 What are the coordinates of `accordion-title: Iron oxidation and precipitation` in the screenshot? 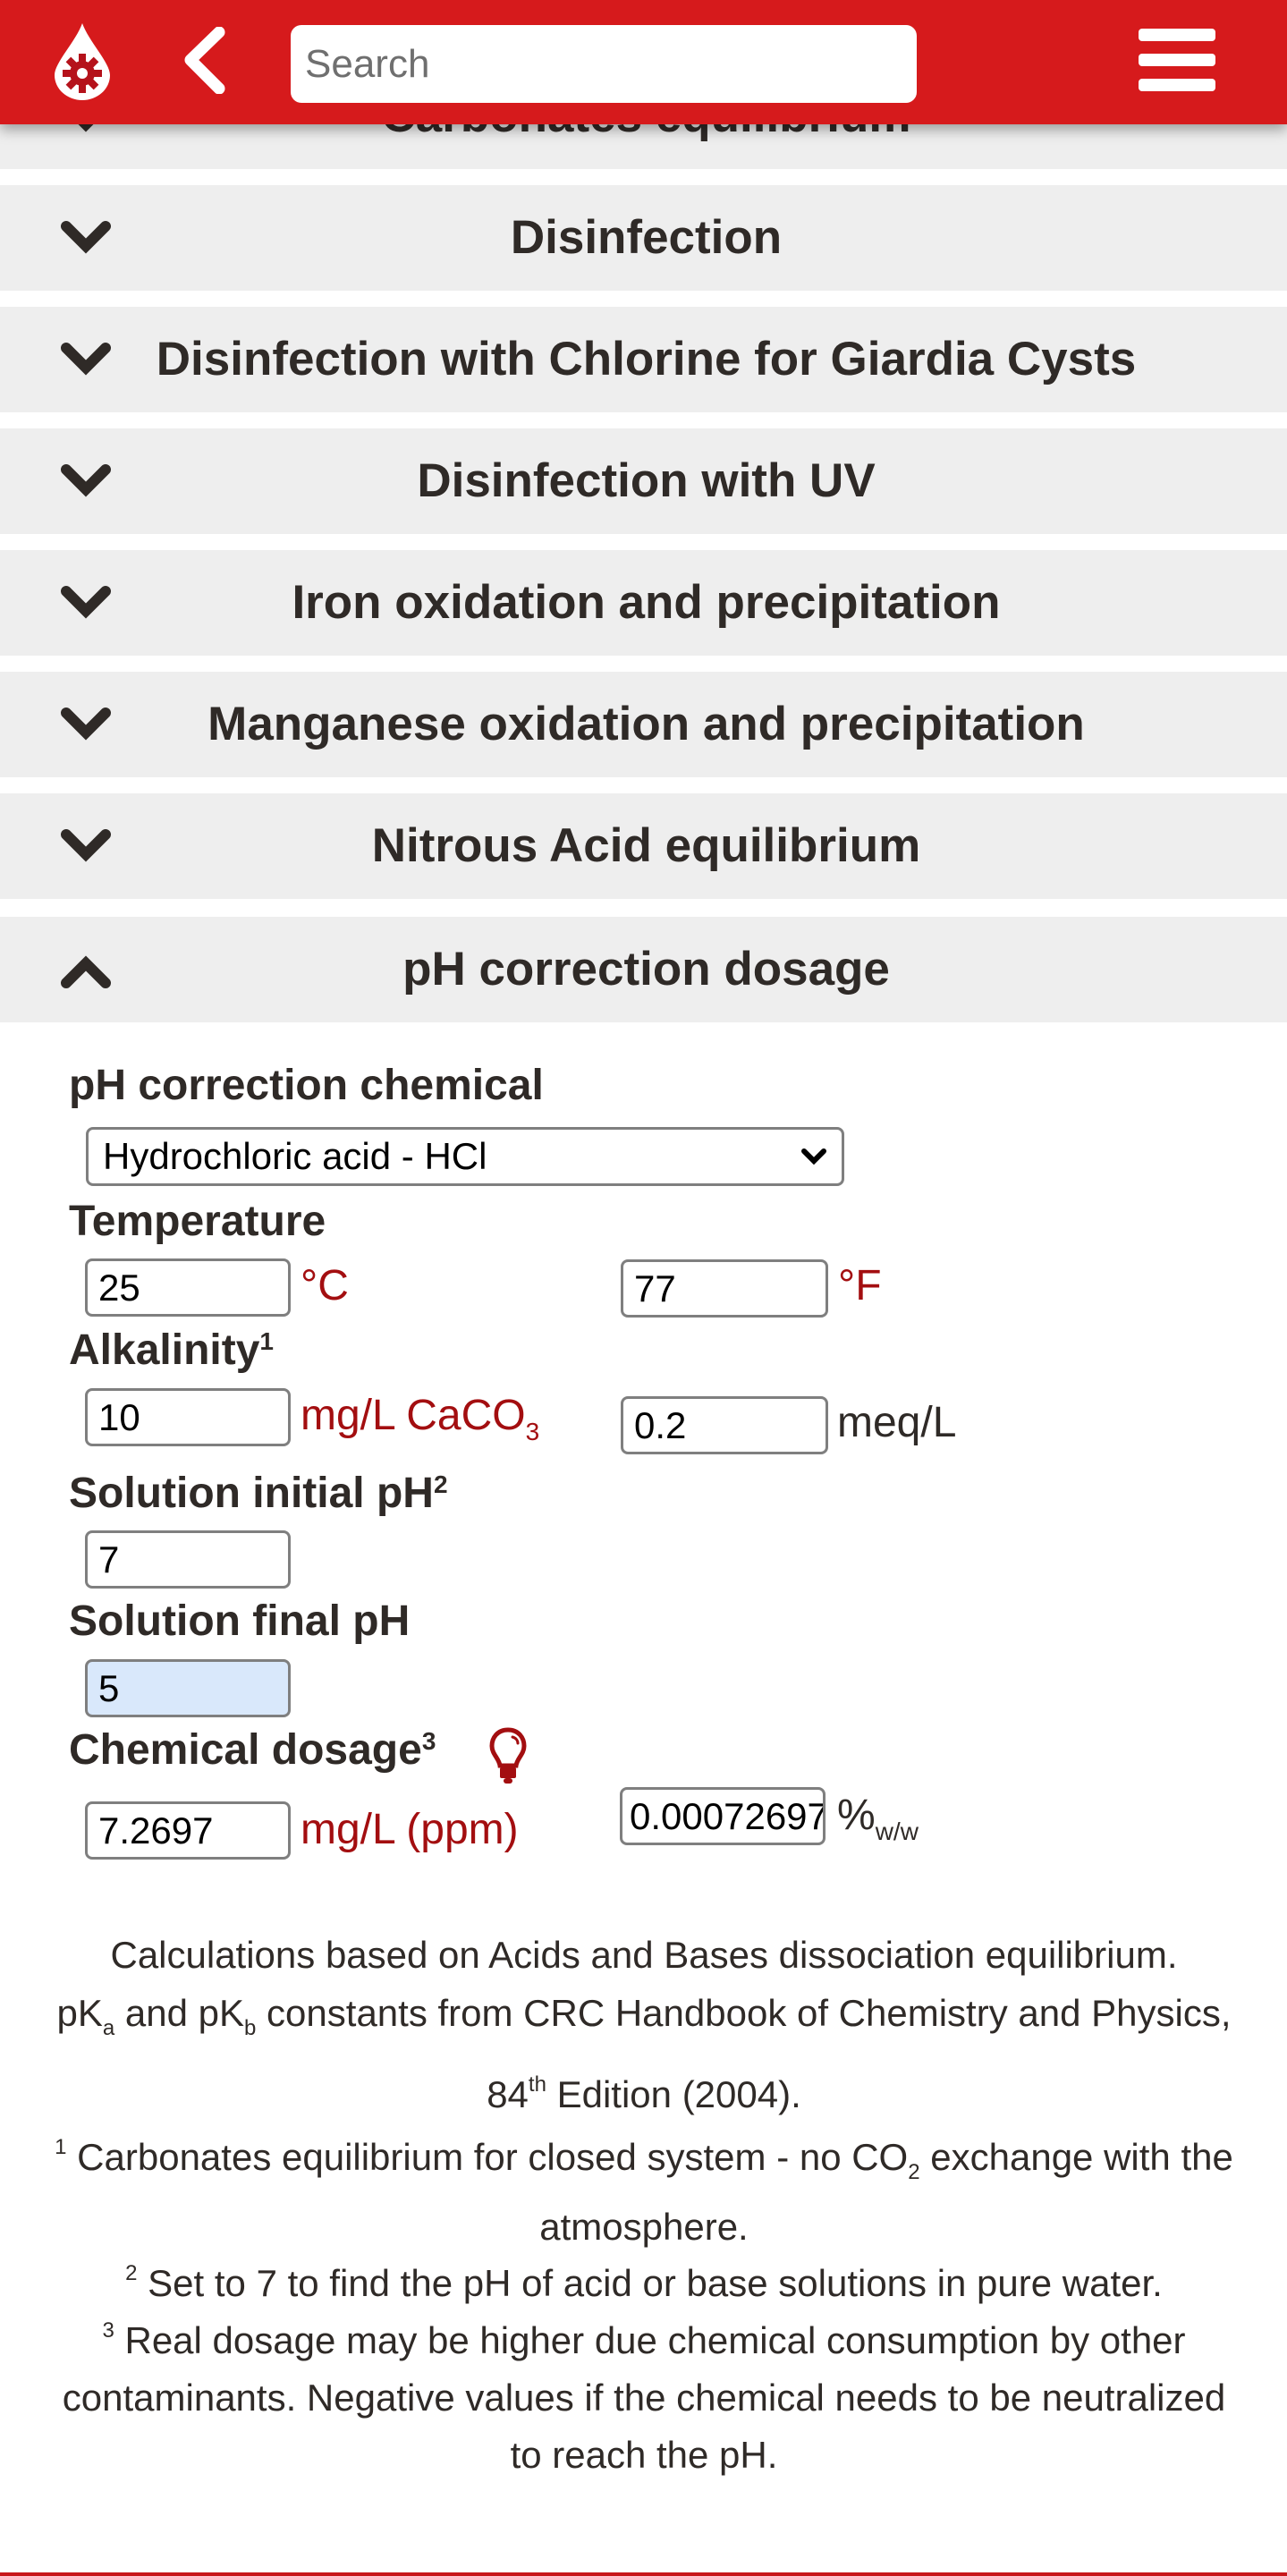 It's located at (646, 602).